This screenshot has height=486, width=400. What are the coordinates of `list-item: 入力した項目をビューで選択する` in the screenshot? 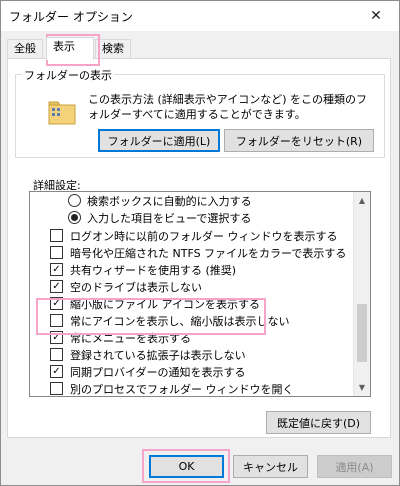 It's located at (192, 217).